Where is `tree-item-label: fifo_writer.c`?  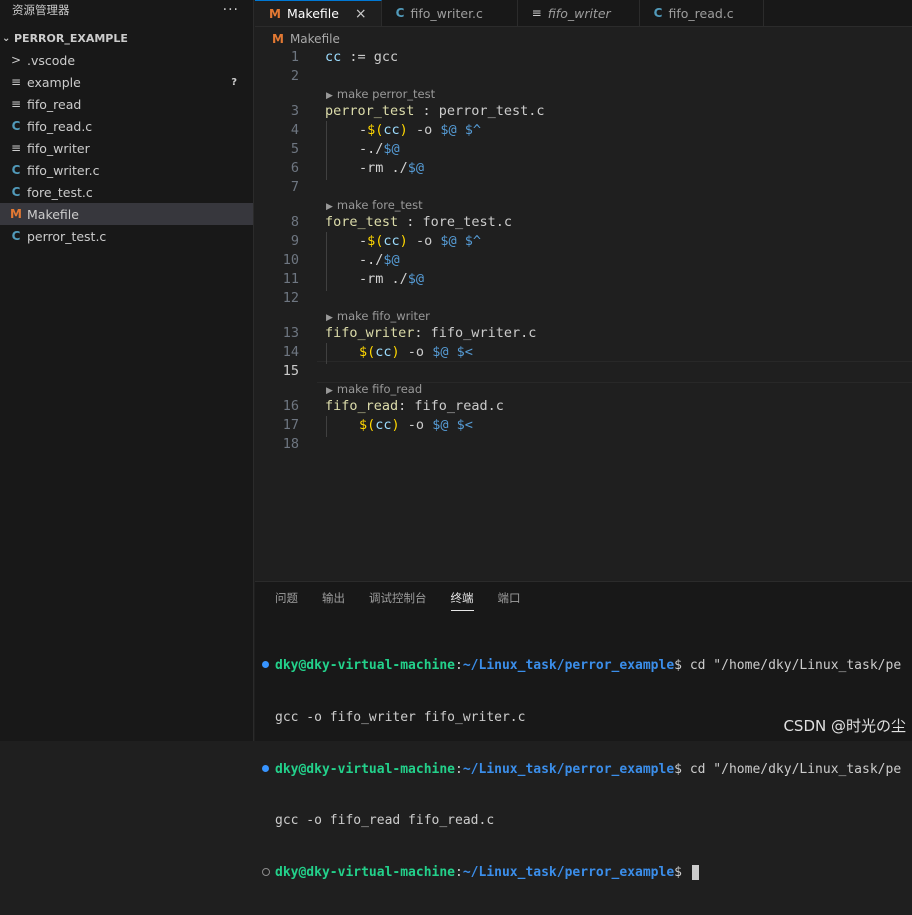
tree-item-label: fifo_writer.c is located at coordinates (63, 170).